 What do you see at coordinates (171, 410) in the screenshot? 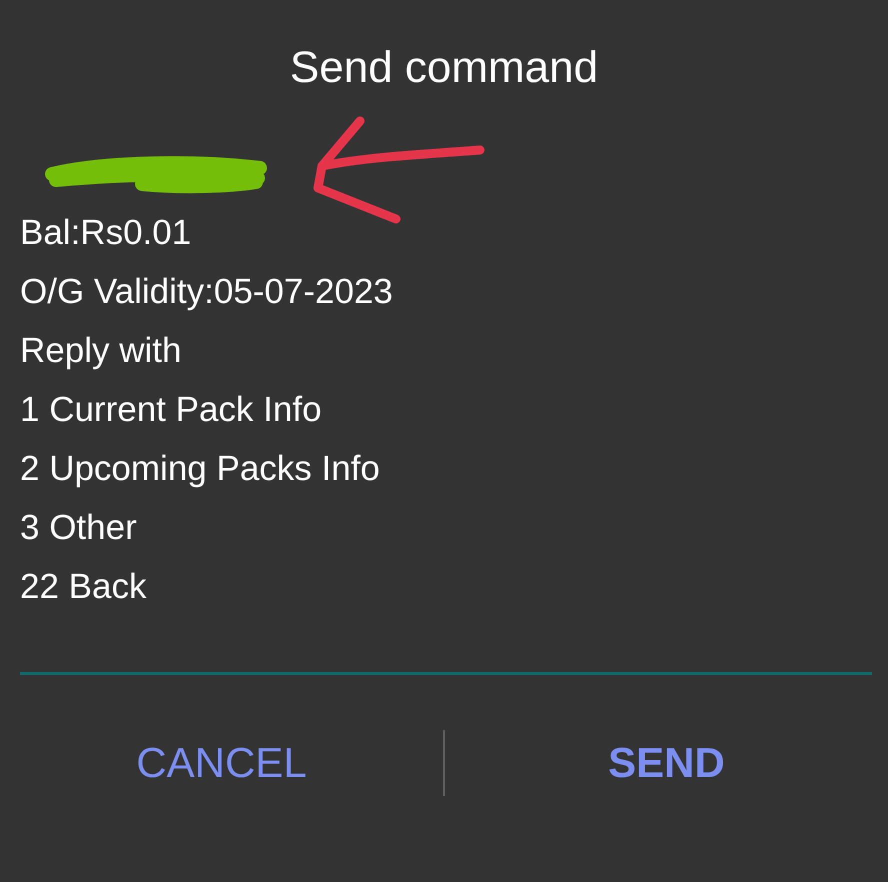
I see `message-text: 1 Current Pack Info` at bounding box center [171, 410].